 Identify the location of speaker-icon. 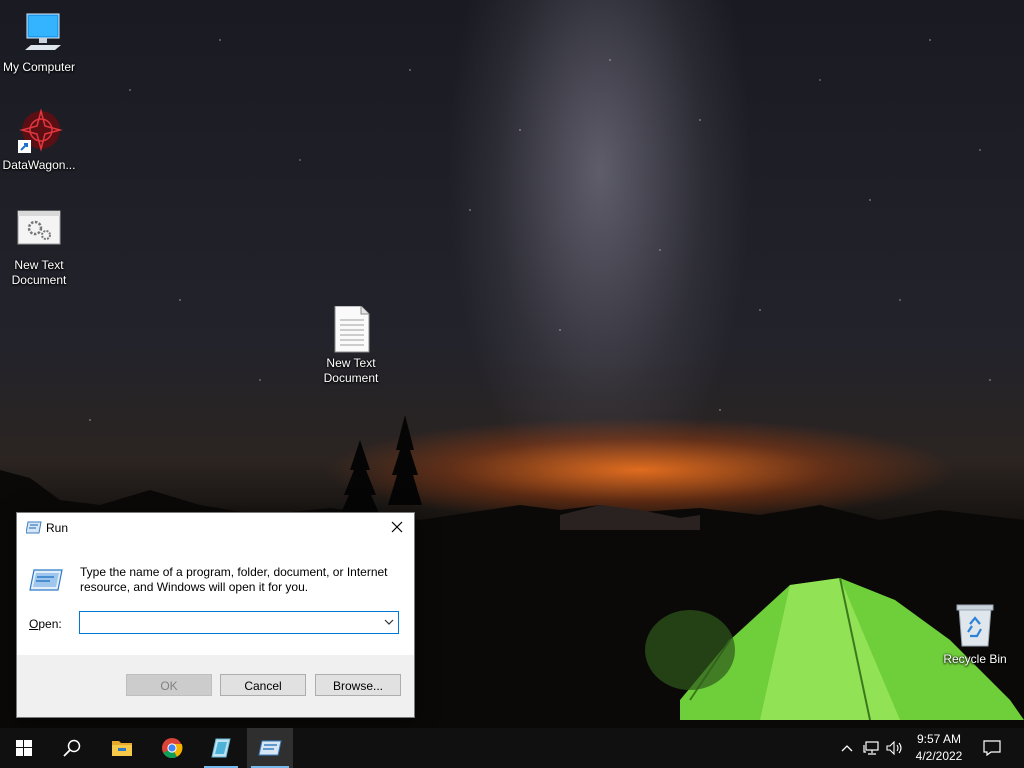
(894, 748).